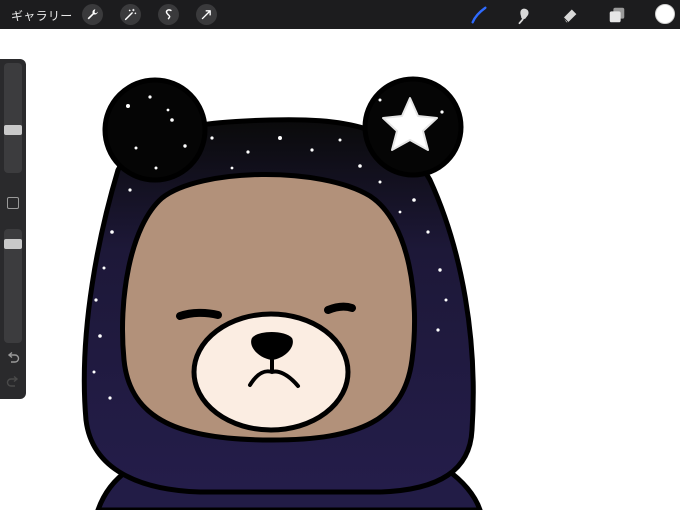  Describe the element at coordinates (665, 14) in the screenshot. I see `color-picker-swatch` at that location.